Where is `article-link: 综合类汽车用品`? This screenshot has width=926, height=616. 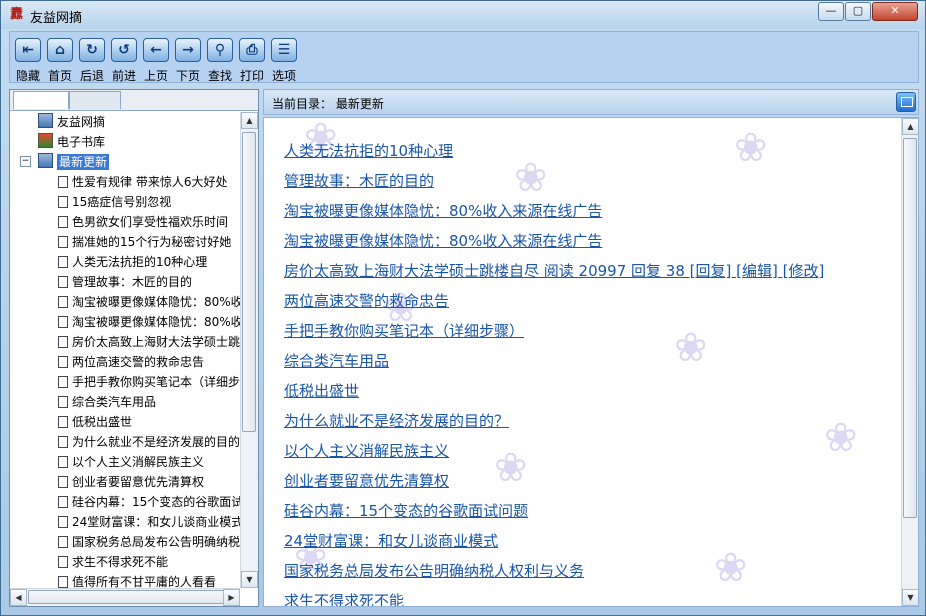 article-link: 综合类汽车用品 is located at coordinates (554, 361).